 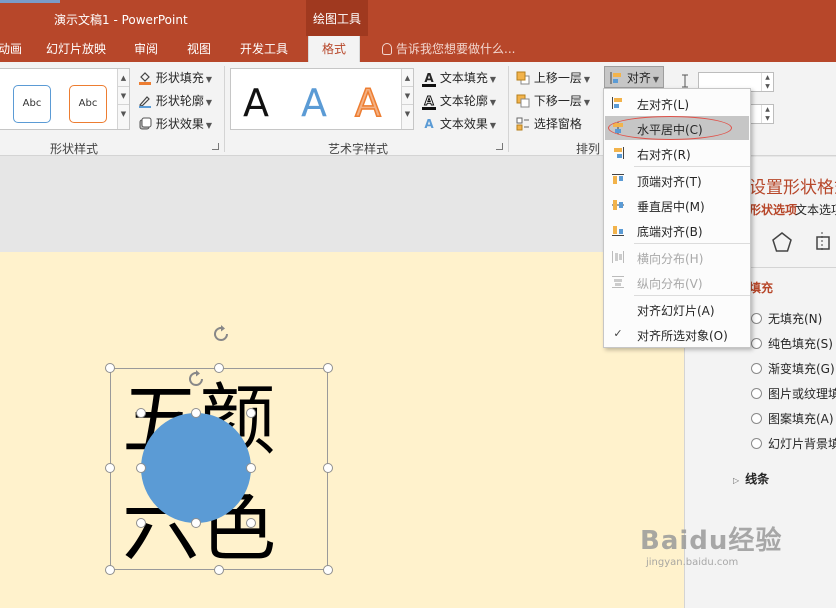 What do you see at coordinates (761, 287) in the screenshot?
I see `fill-section-header: 填充` at bounding box center [761, 287].